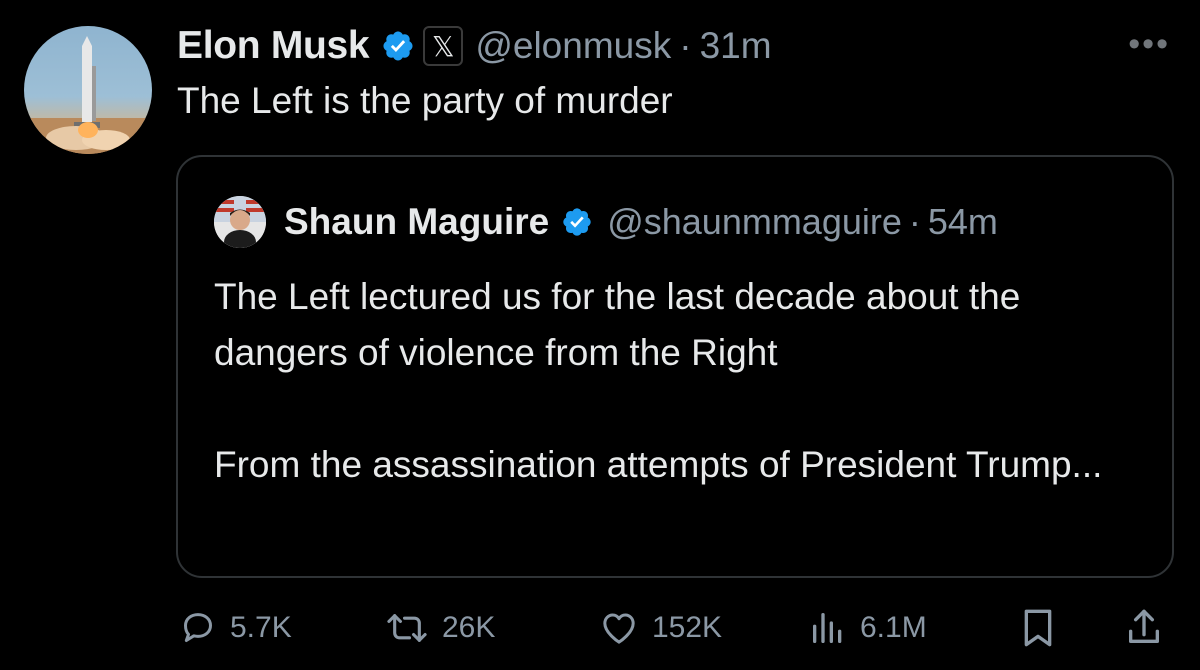 The width and height of the screenshot is (1200, 670). I want to click on author-name: Elon Musk, so click(273, 46).